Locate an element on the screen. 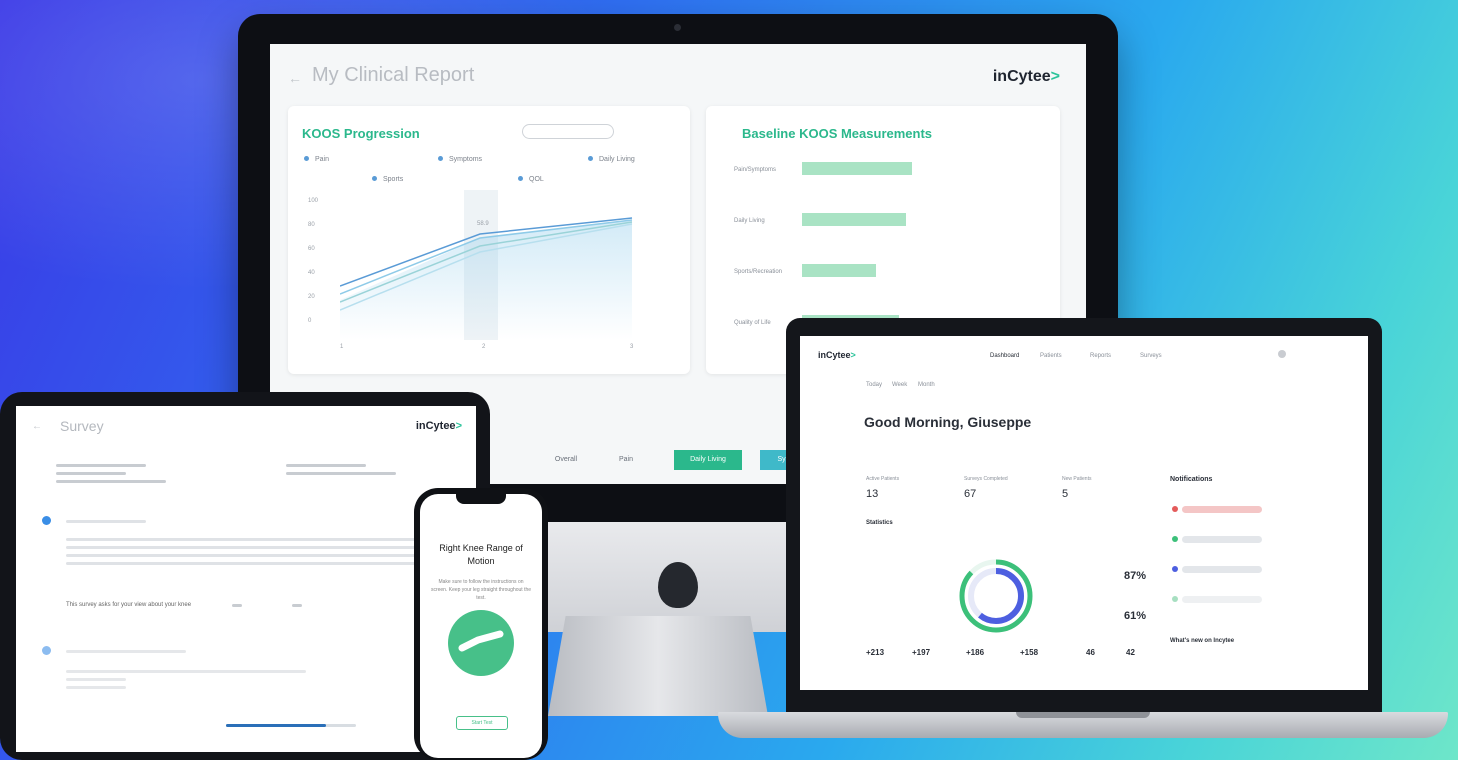 This screenshot has height=760, width=1458. nav-patients: Patients is located at coordinates (1051, 356).